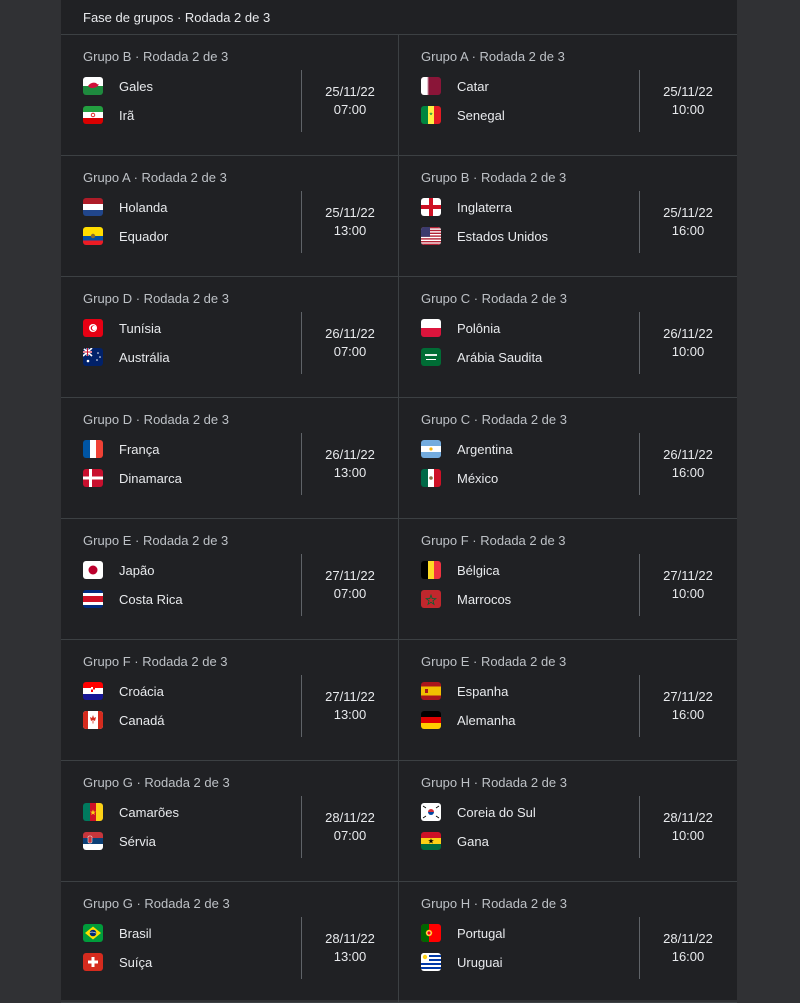  I want to click on away-team: Arábia Saudita, so click(481, 357).